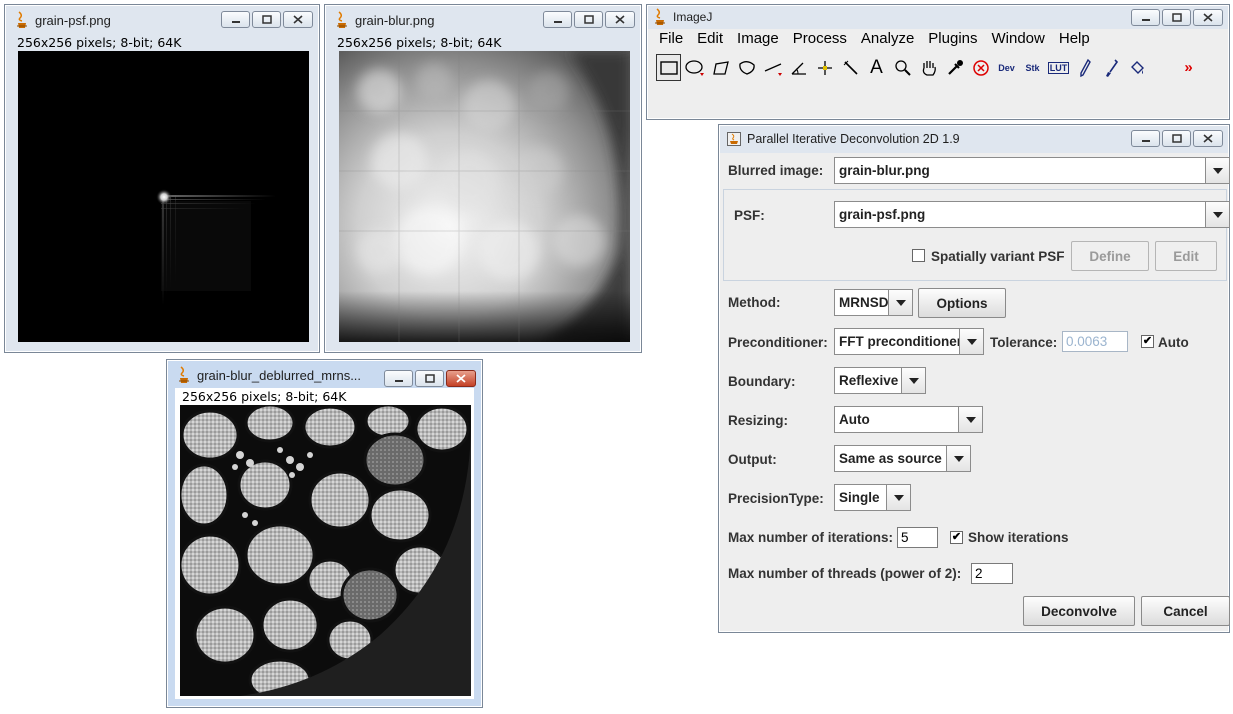 The width and height of the screenshot is (1233, 714). What do you see at coordinates (762, 381) in the screenshot?
I see `boundary-label: Boundary:` at bounding box center [762, 381].